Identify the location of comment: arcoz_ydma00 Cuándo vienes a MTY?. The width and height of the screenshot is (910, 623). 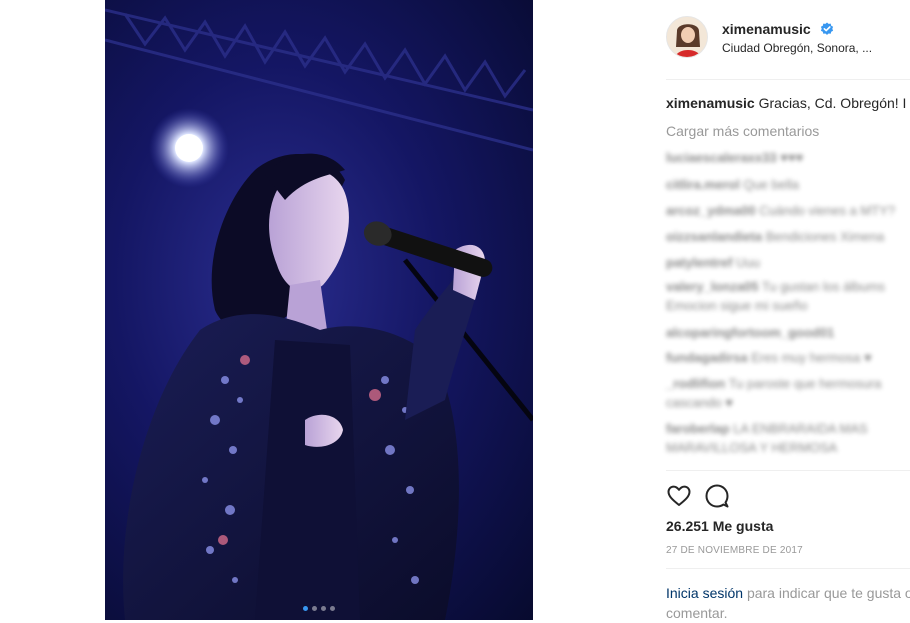
(780, 210).